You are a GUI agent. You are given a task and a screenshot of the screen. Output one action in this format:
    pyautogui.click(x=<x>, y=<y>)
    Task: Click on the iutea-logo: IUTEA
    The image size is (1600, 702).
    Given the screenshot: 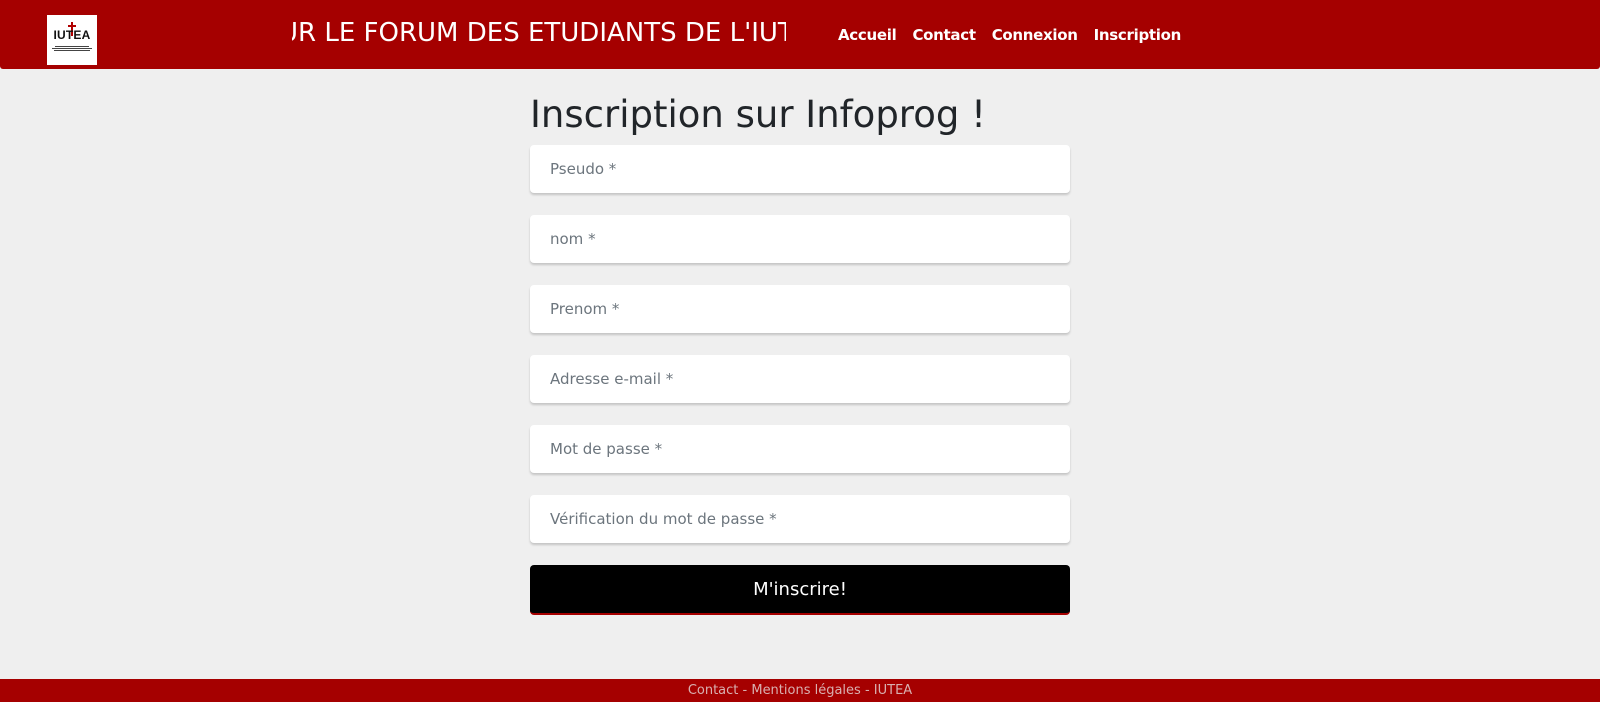 What is the action you would take?
    pyautogui.click(x=72, y=40)
    